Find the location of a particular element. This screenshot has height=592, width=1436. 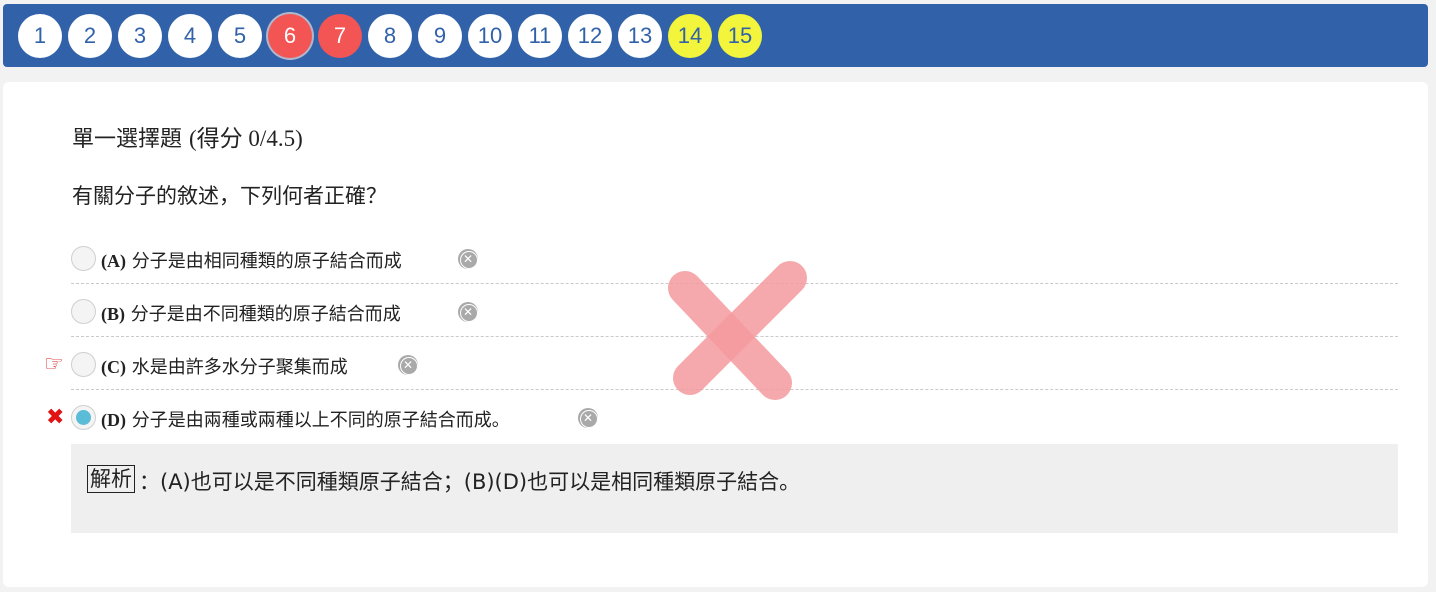

question-type-label: 單一選擇題 is located at coordinates (127, 139).